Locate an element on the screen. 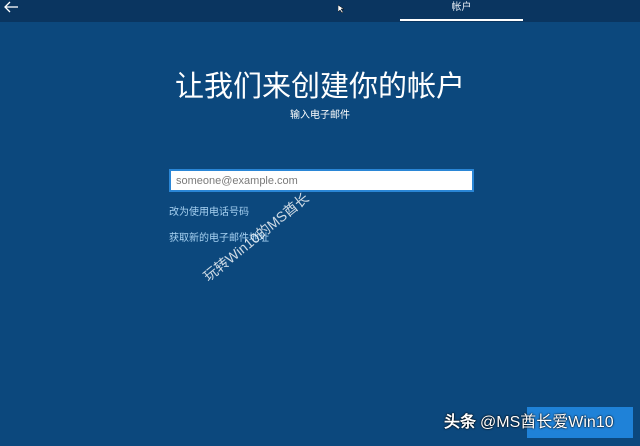 The width and height of the screenshot is (640, 446). corner-watermark: 头条 @MS酋长爱Win10 is located at coordinates (529, 423).